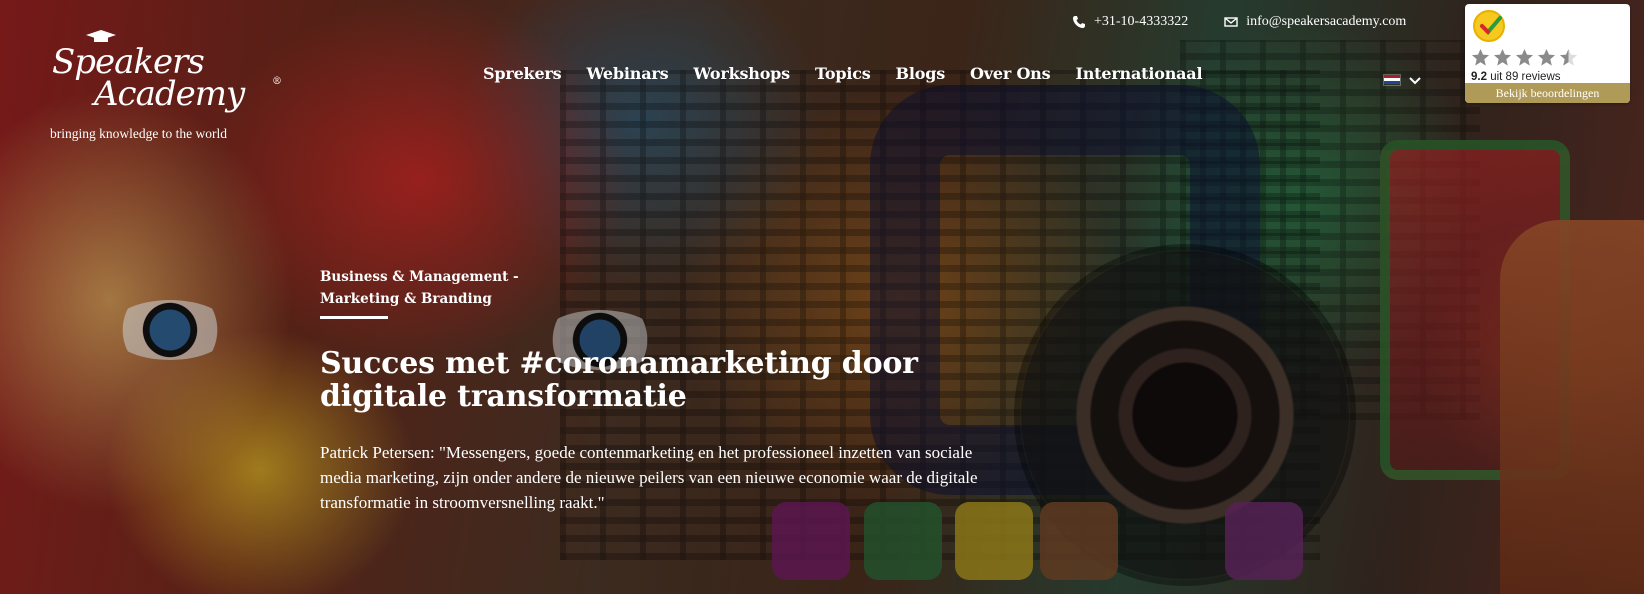 Image resolution: width=1644 pixels, height=594 pixels. Describe the element at coordinates (1402, 79) in the screenshot. I see `language-selector` at that location.